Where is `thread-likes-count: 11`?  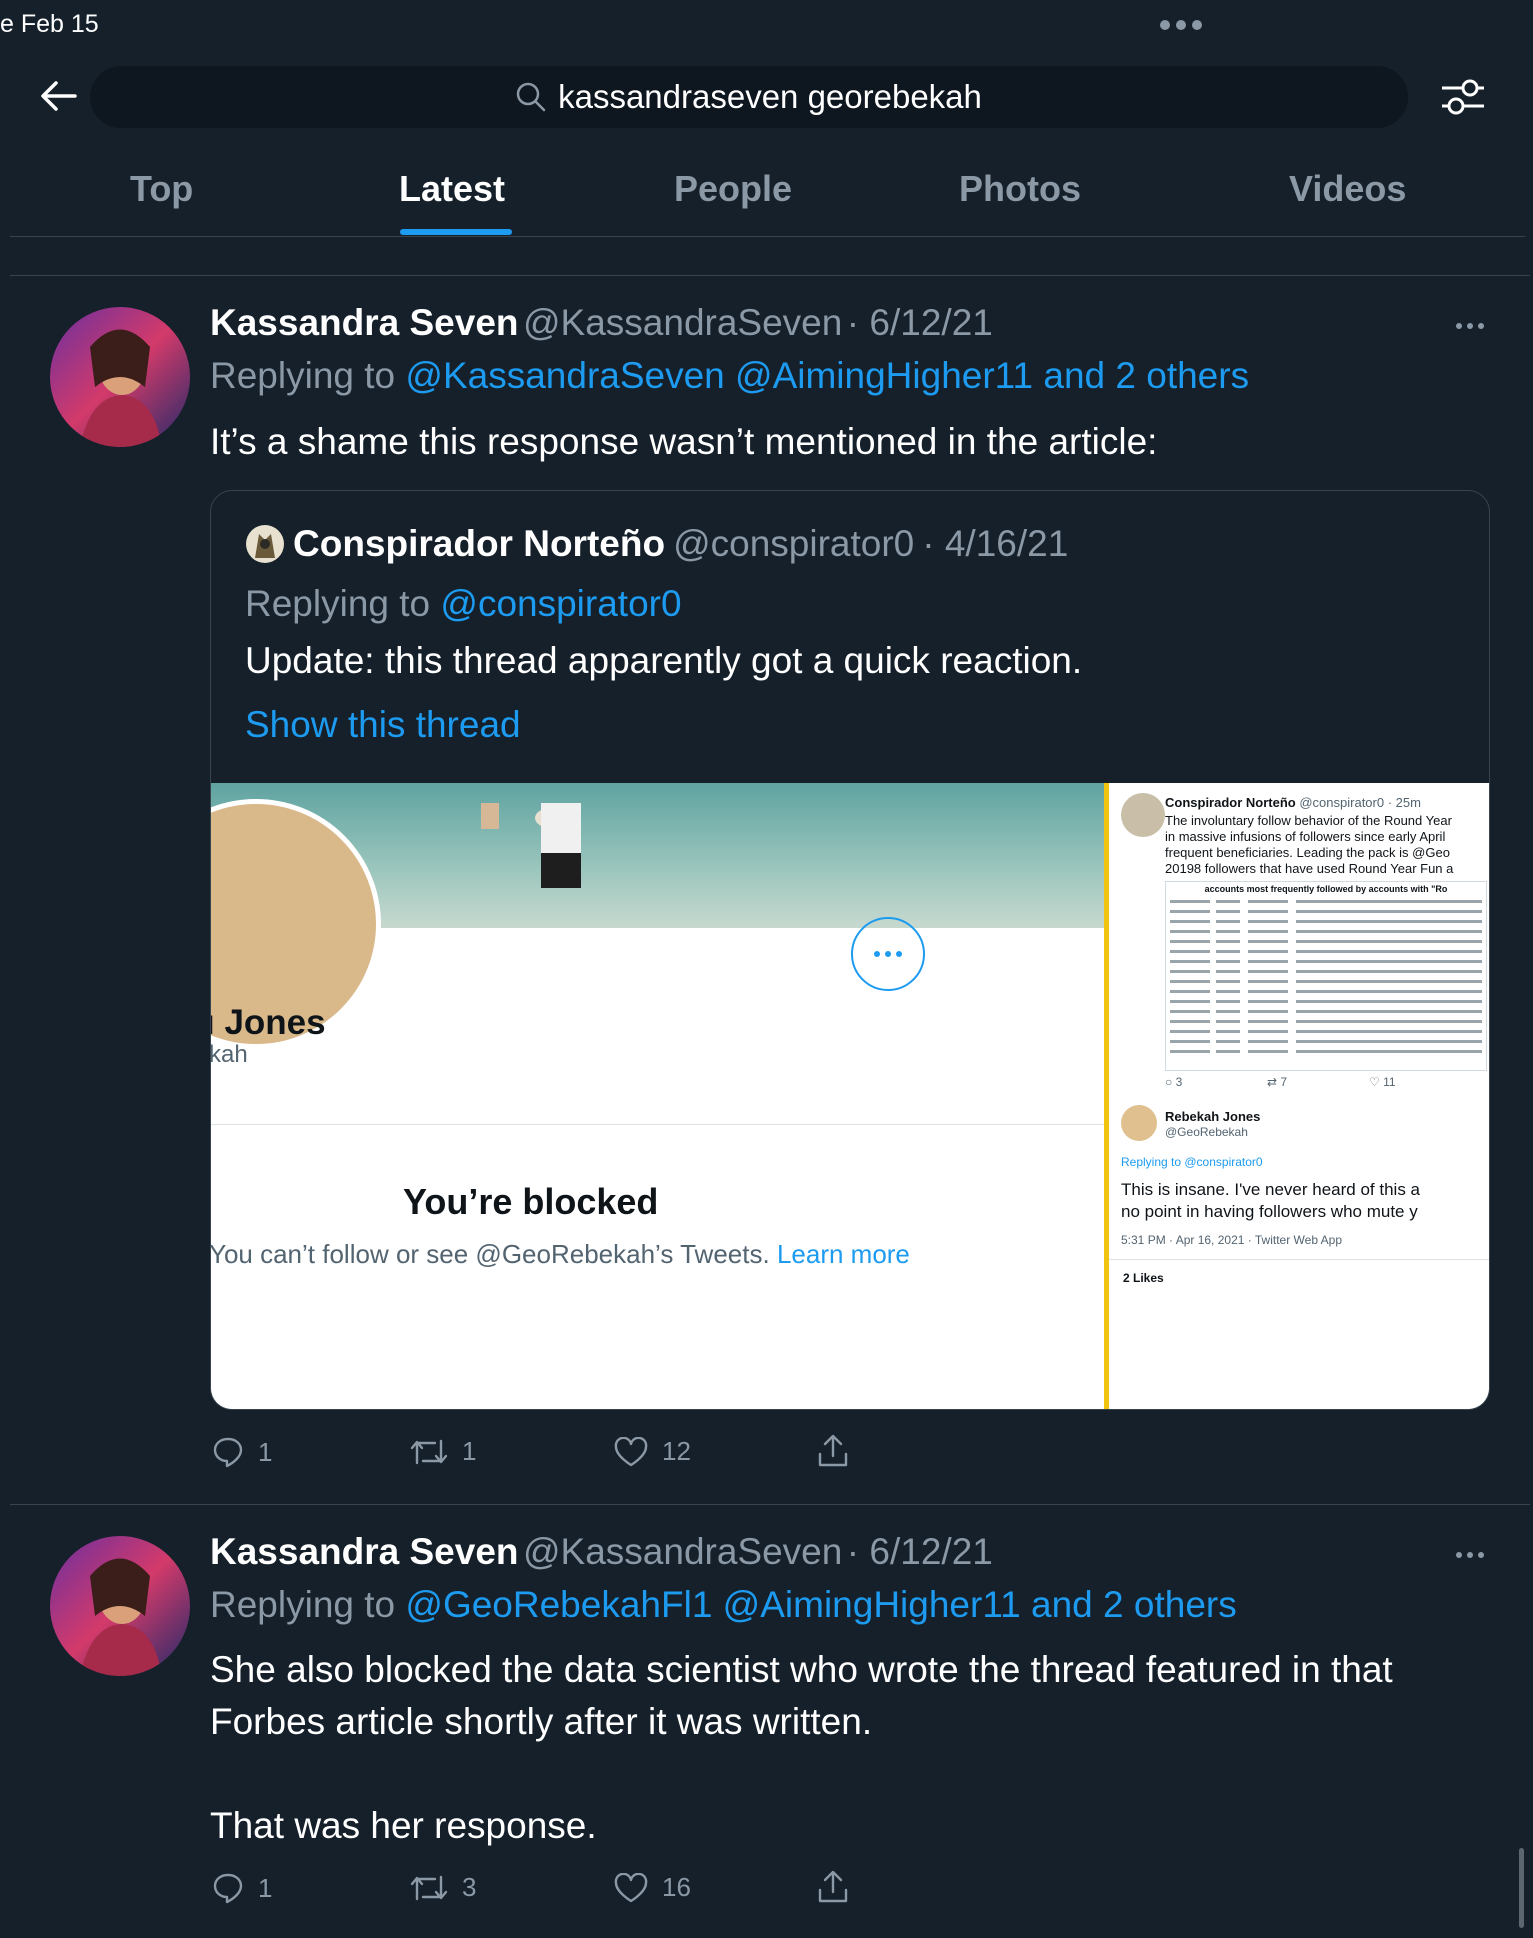
thread-likes-count: 11 is located at coordinates (1389, 1082).